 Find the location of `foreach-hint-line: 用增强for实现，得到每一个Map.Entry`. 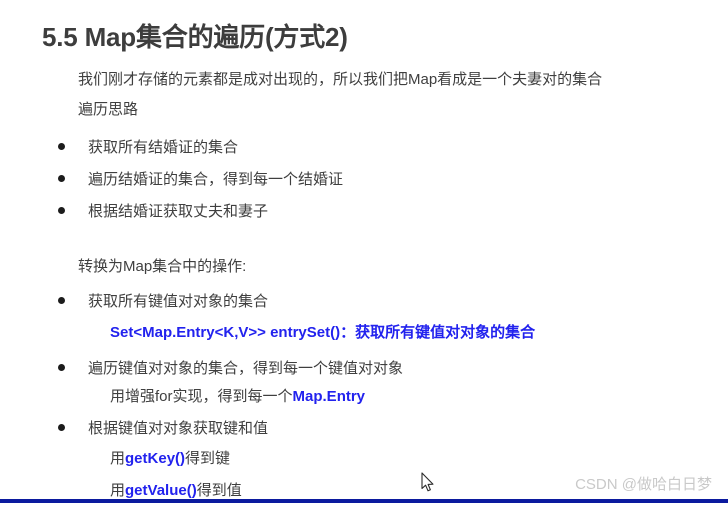

foreach-hint-line: 用增强for实现，得到每一个Map.Entry is located at coordinates (237, 395).